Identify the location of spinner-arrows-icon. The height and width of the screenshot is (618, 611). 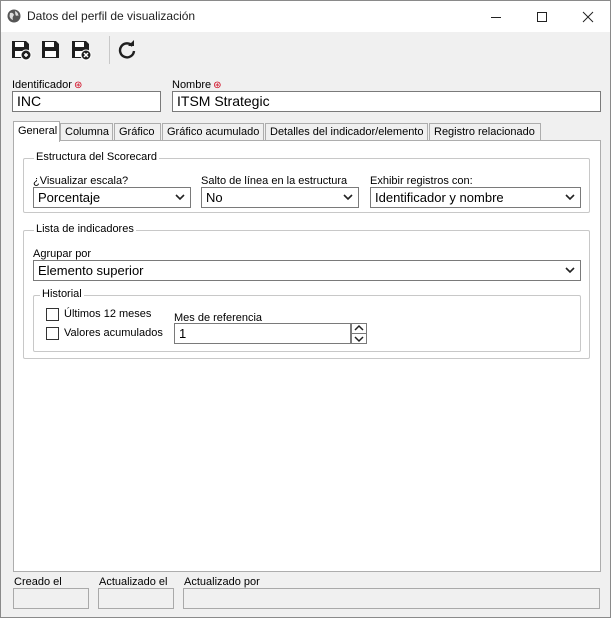
(359, 333).